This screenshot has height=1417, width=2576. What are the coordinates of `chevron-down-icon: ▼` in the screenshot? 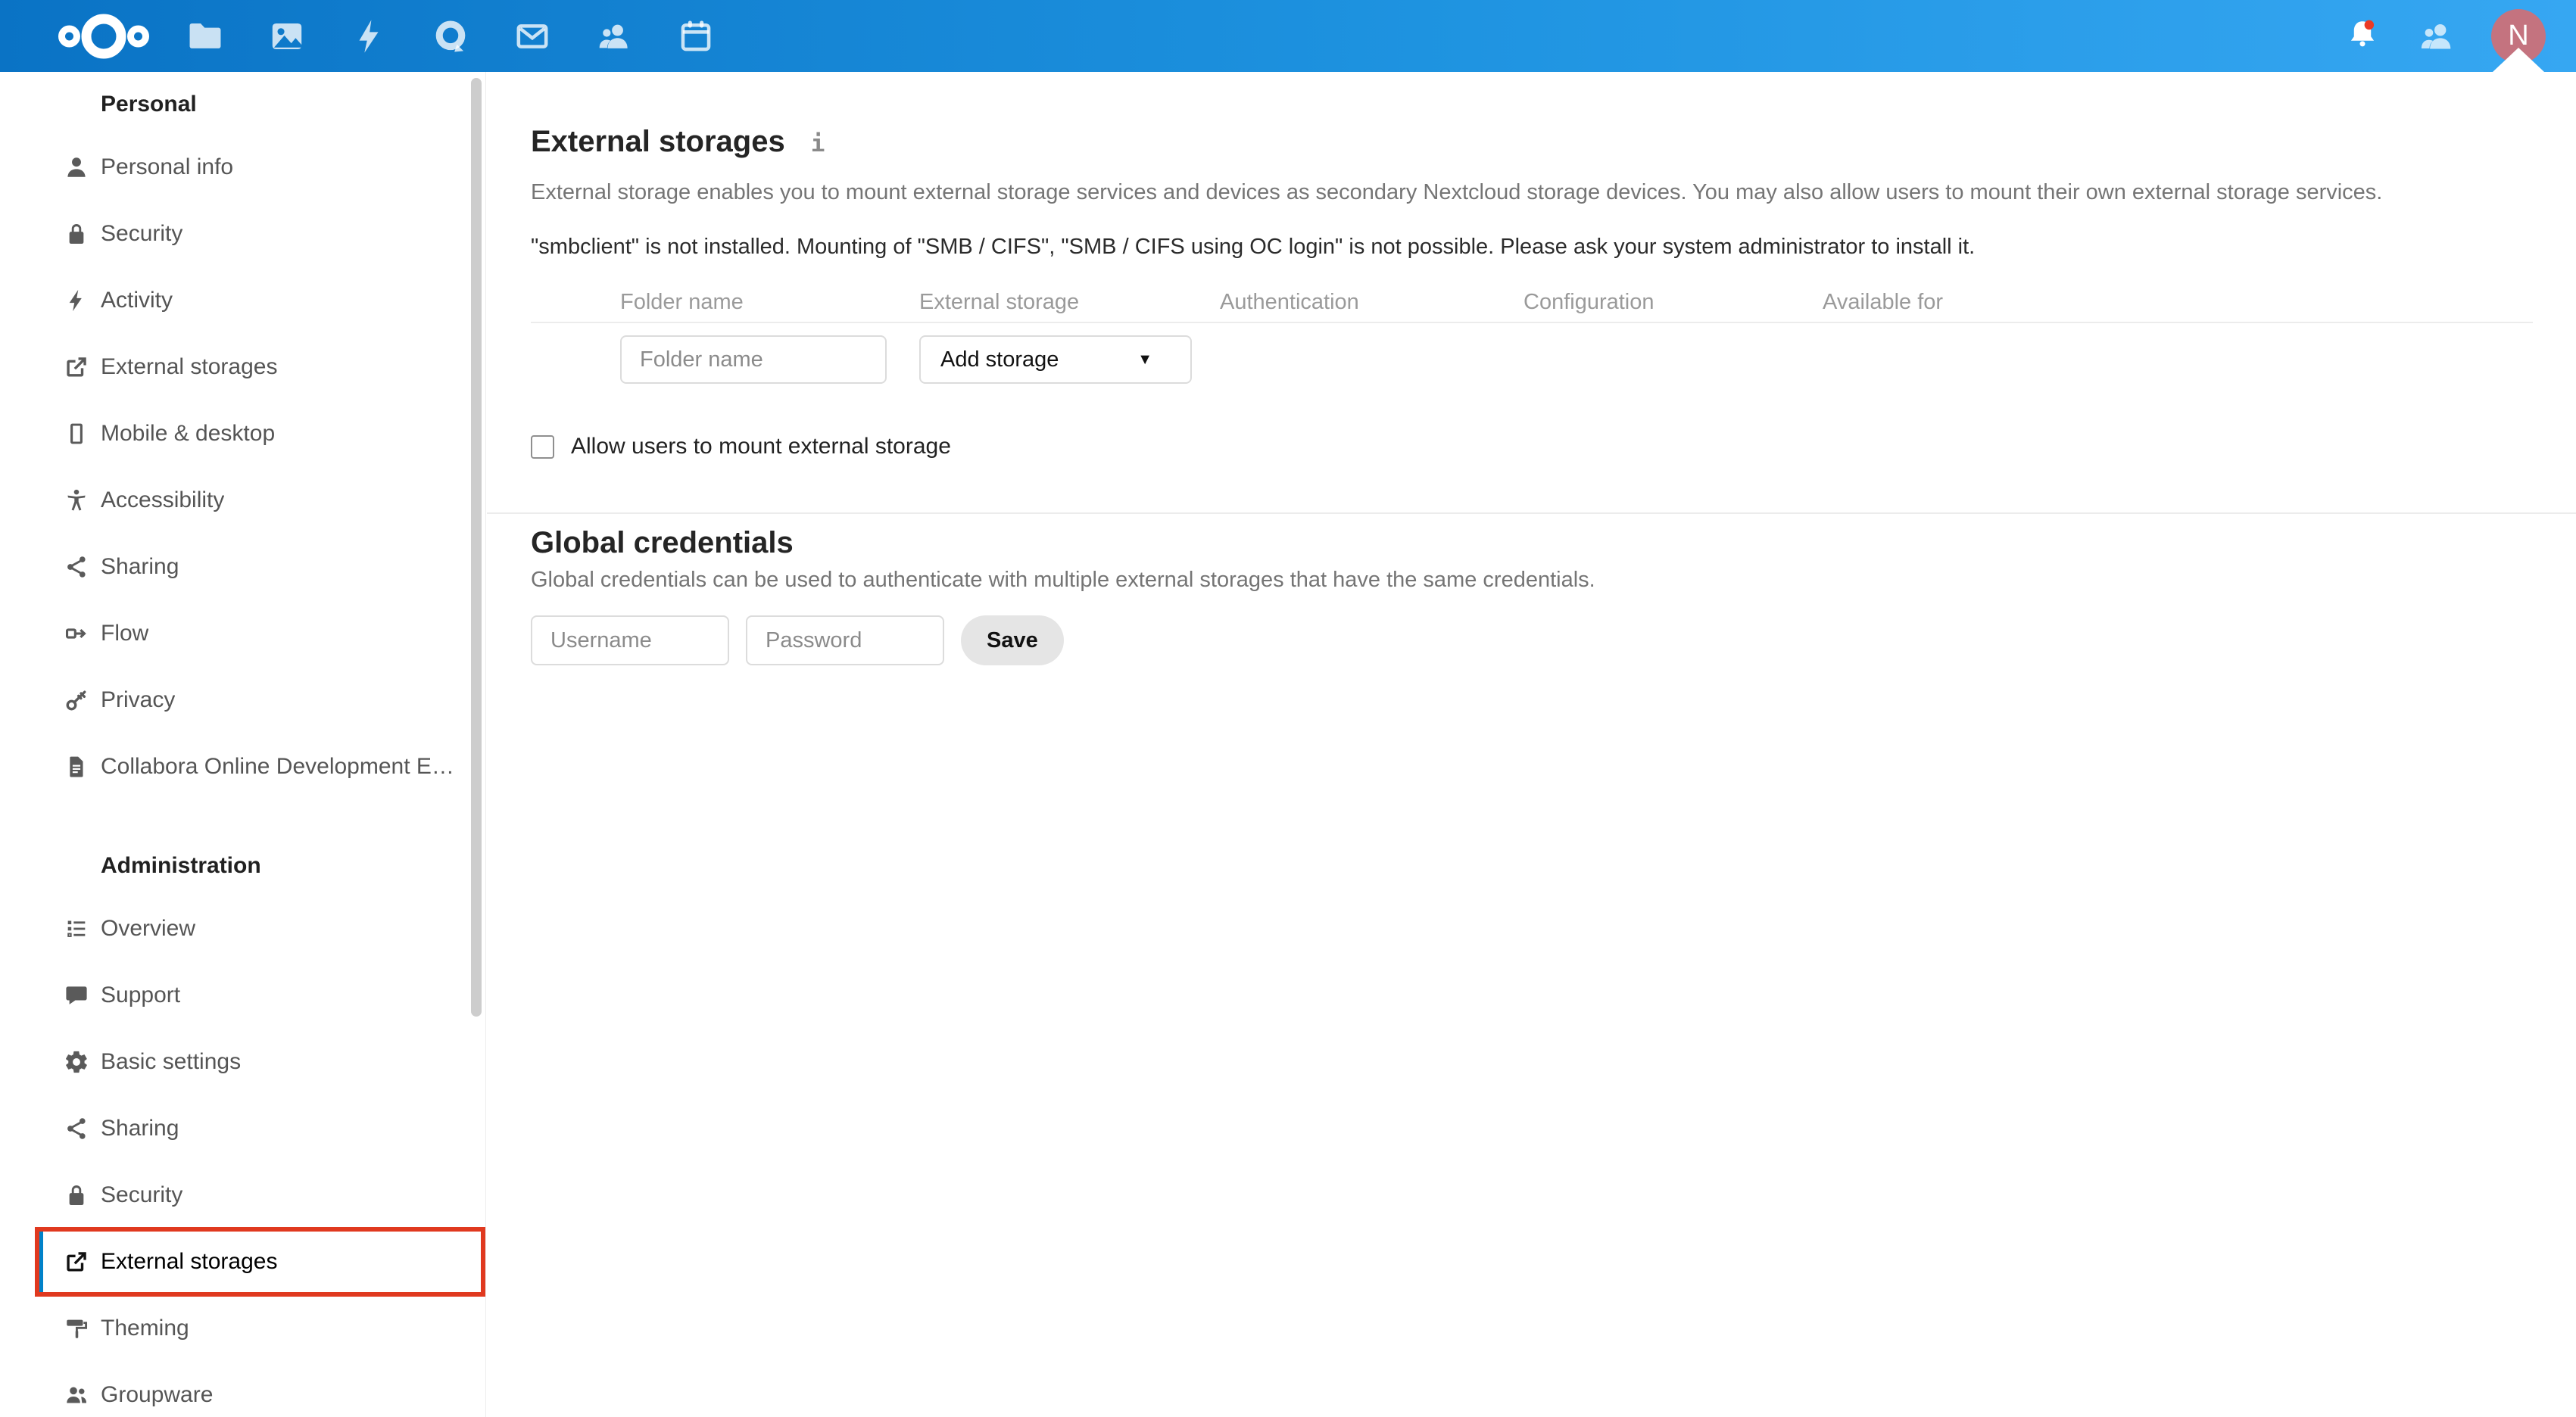 It's located at (1144, 359).